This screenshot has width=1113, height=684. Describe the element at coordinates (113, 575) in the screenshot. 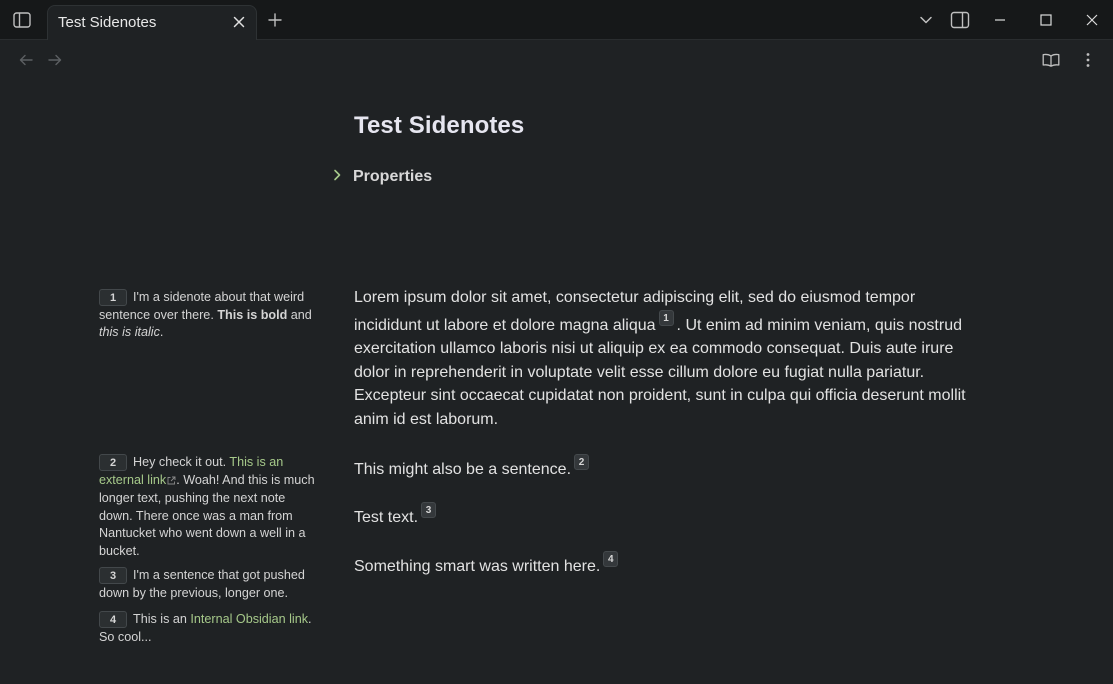

I see `sidenote-number: 3` at that location.